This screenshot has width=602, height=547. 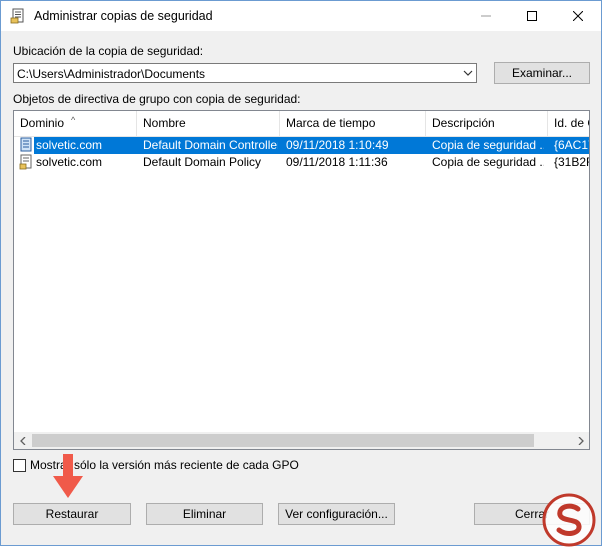 What do you see at coordinates (208, 123) in the screenshot?
I see `column-header-name: Nombre` at bounding box center [208, 123].